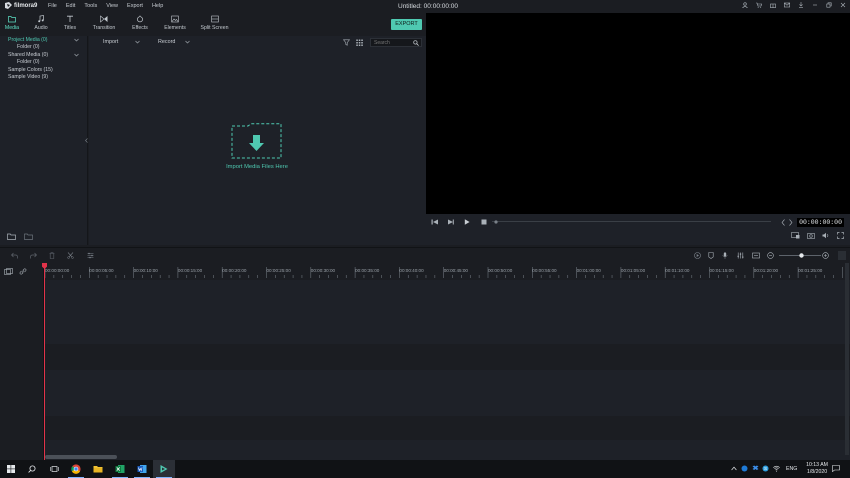 The image size is (850, 478). What do you see at coordinates (791, 469) in the screenshot?
I see `language-indicator: ENG` at bounding box center [791, 469].